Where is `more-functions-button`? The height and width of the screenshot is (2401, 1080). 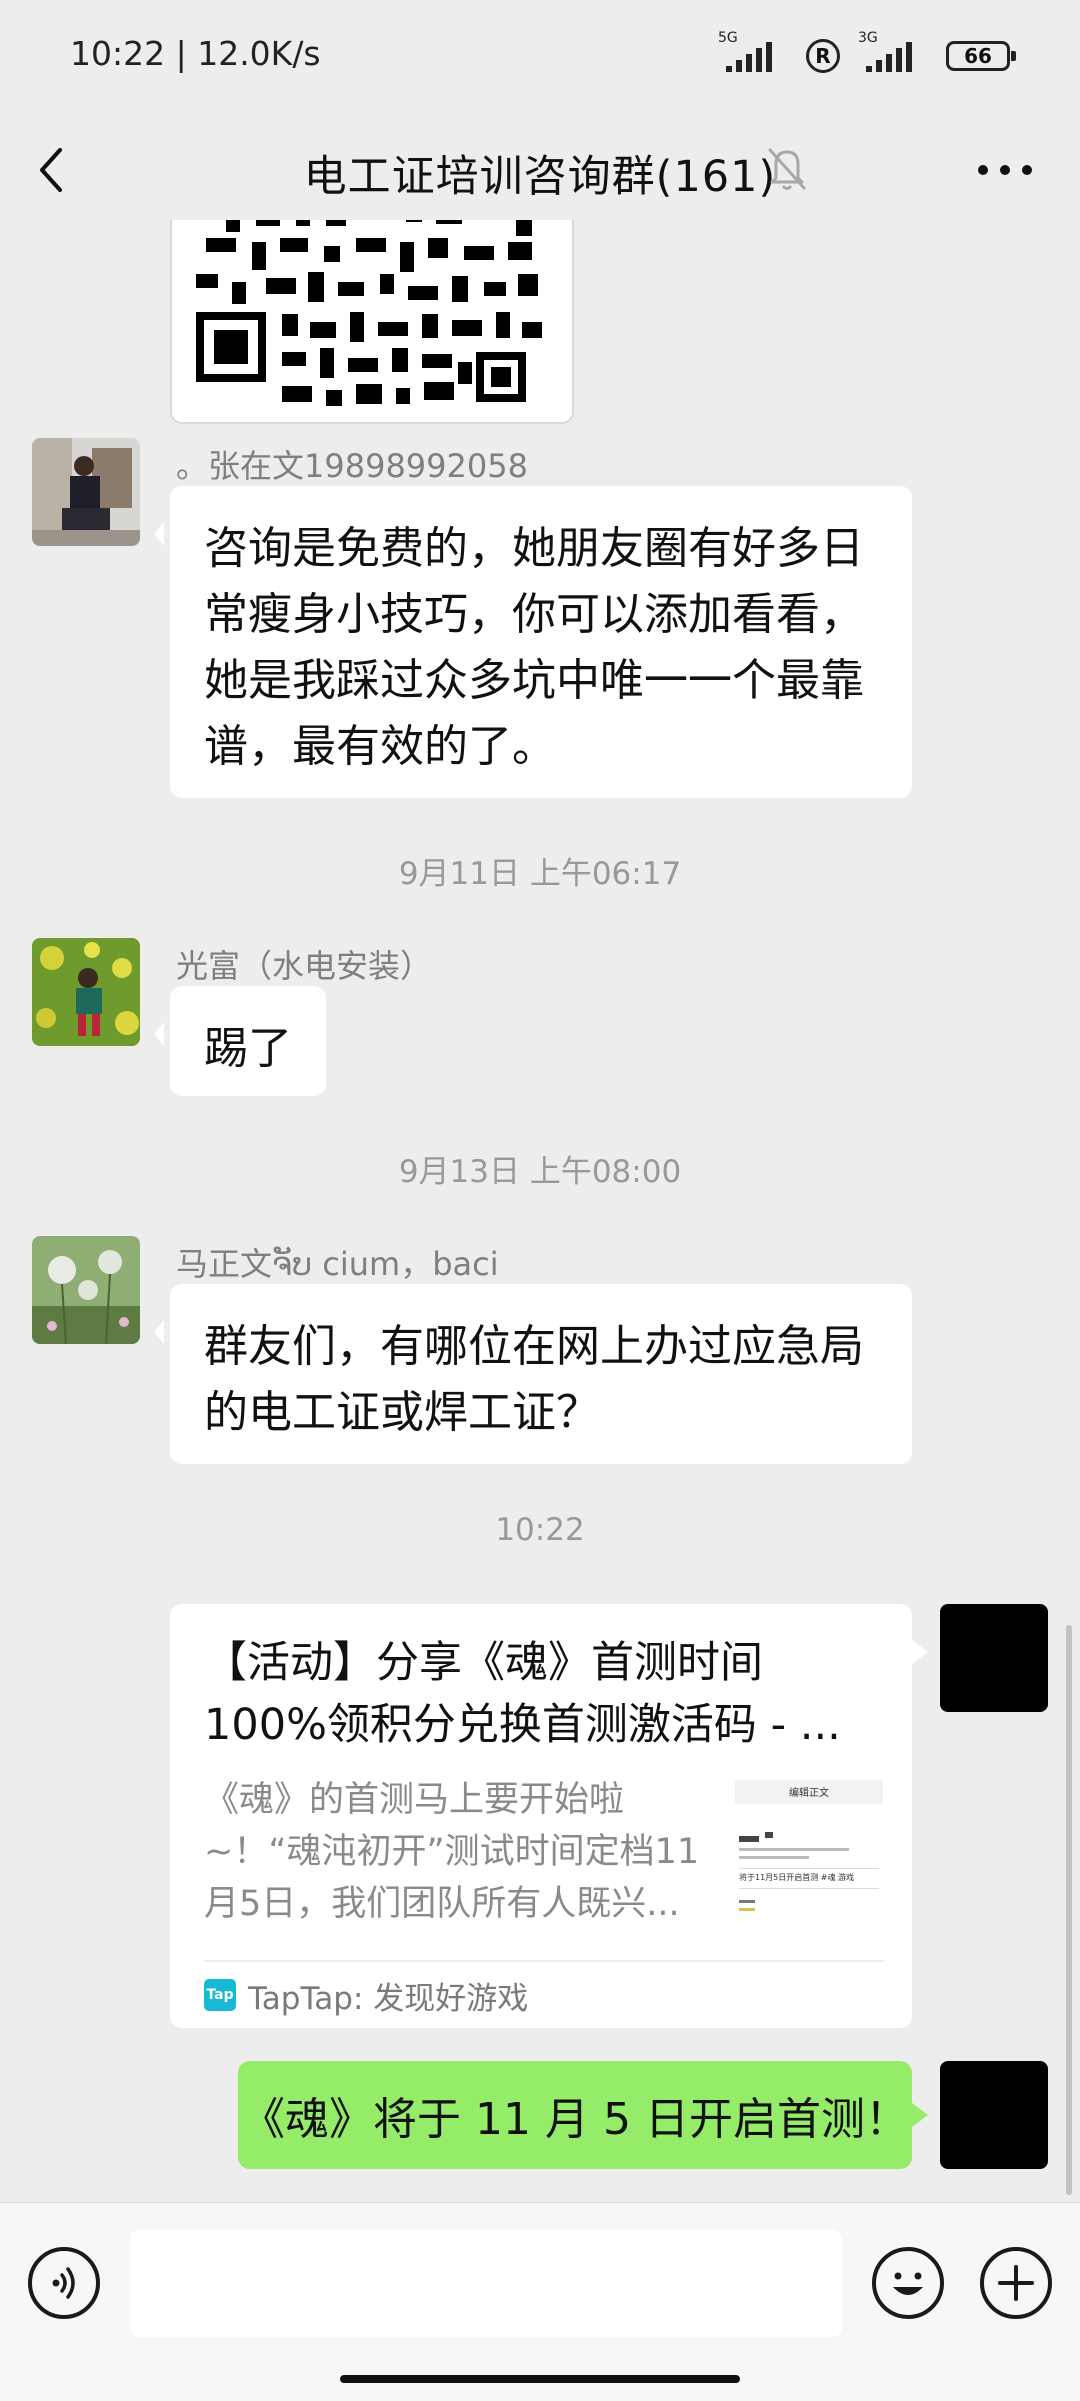
more-functions-button is located at coordinates (1016, 2283).